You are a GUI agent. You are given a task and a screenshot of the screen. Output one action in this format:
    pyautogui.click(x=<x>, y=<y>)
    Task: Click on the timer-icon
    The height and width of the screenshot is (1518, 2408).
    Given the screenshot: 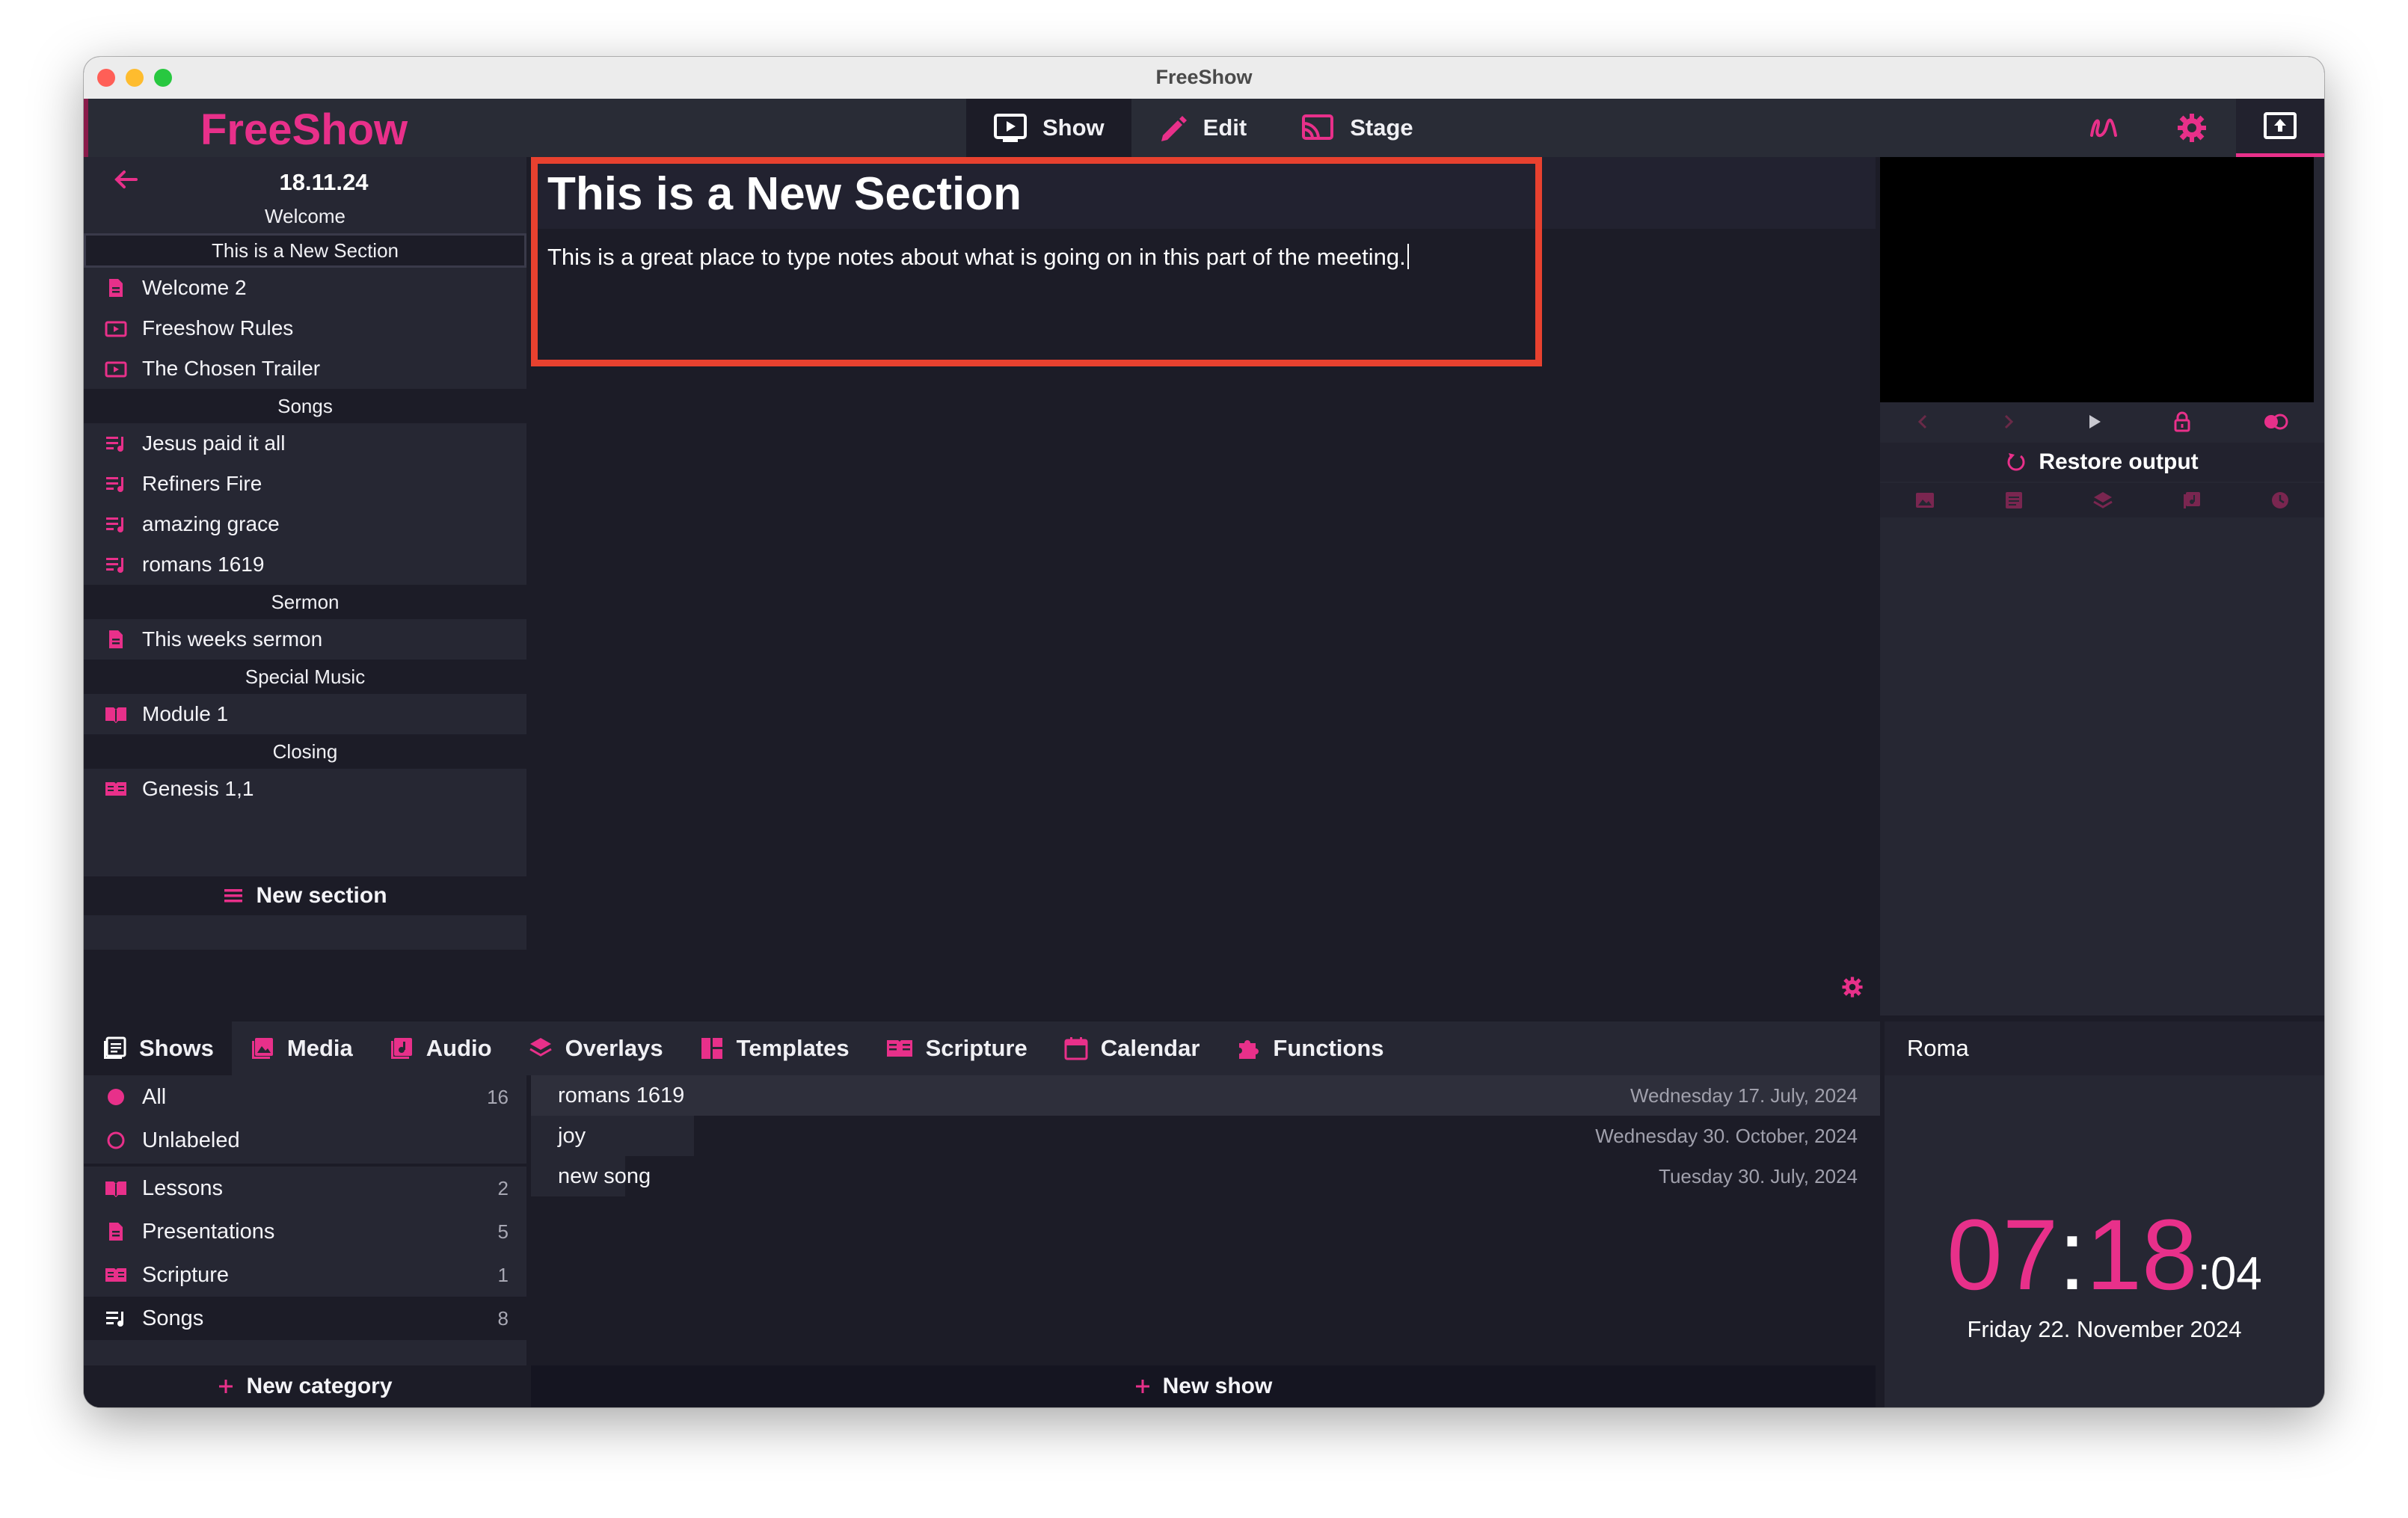 What is the action you would take?
    pyautogui.click(x=2280, y=500)
    